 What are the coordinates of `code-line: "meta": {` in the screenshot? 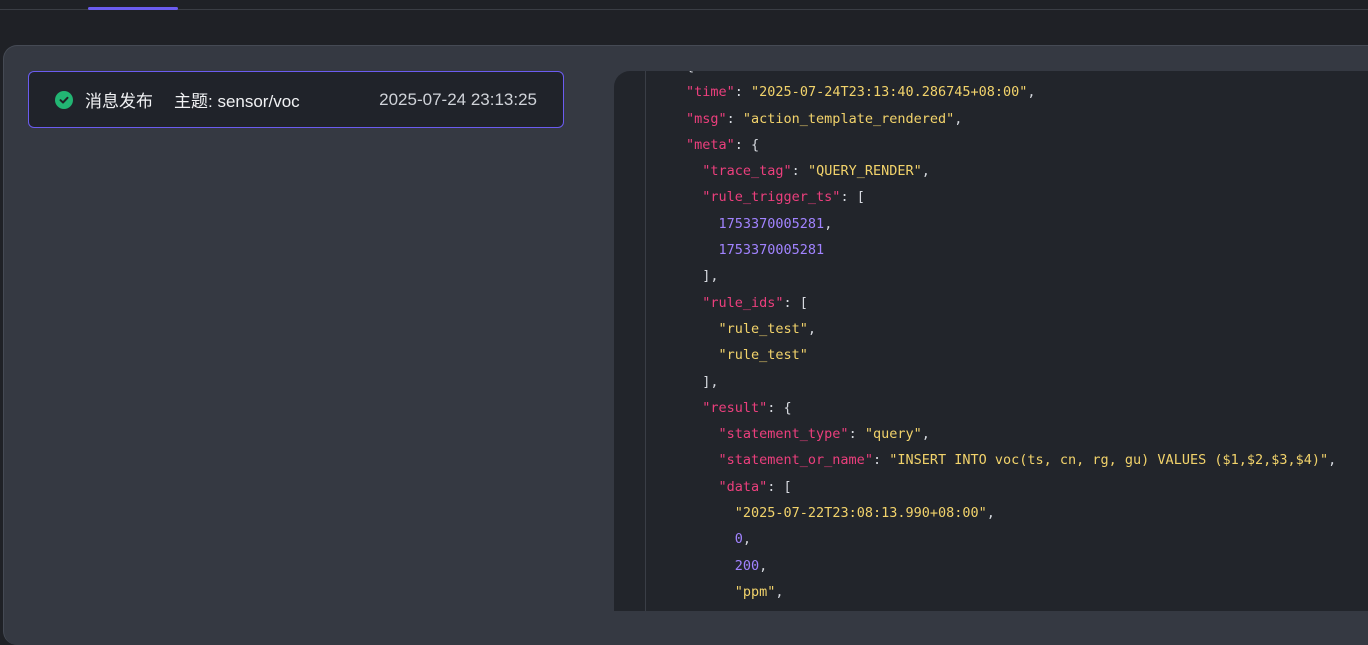 It's located at (1011, 145).